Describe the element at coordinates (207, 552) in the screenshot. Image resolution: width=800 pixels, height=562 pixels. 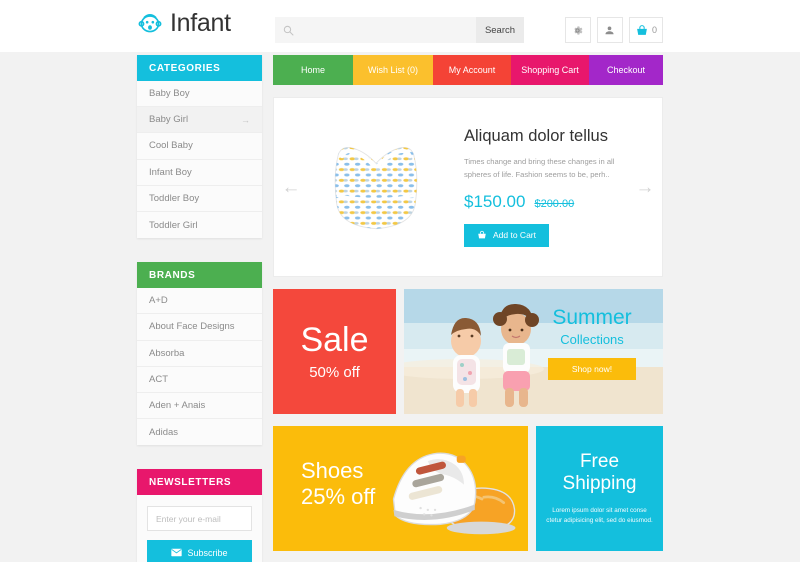
I see `subscribe-label: Subscribe` at that location.